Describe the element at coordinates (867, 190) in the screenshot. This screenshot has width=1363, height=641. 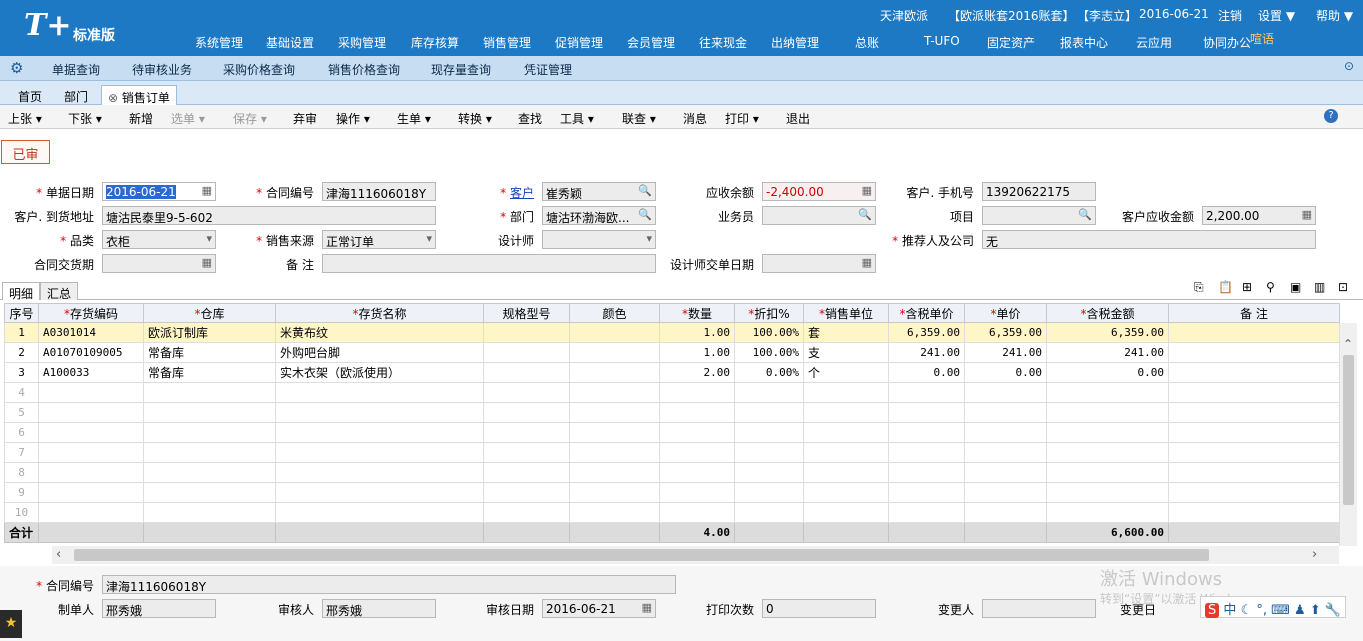
I see `calculator-icon: ▦` at that location.